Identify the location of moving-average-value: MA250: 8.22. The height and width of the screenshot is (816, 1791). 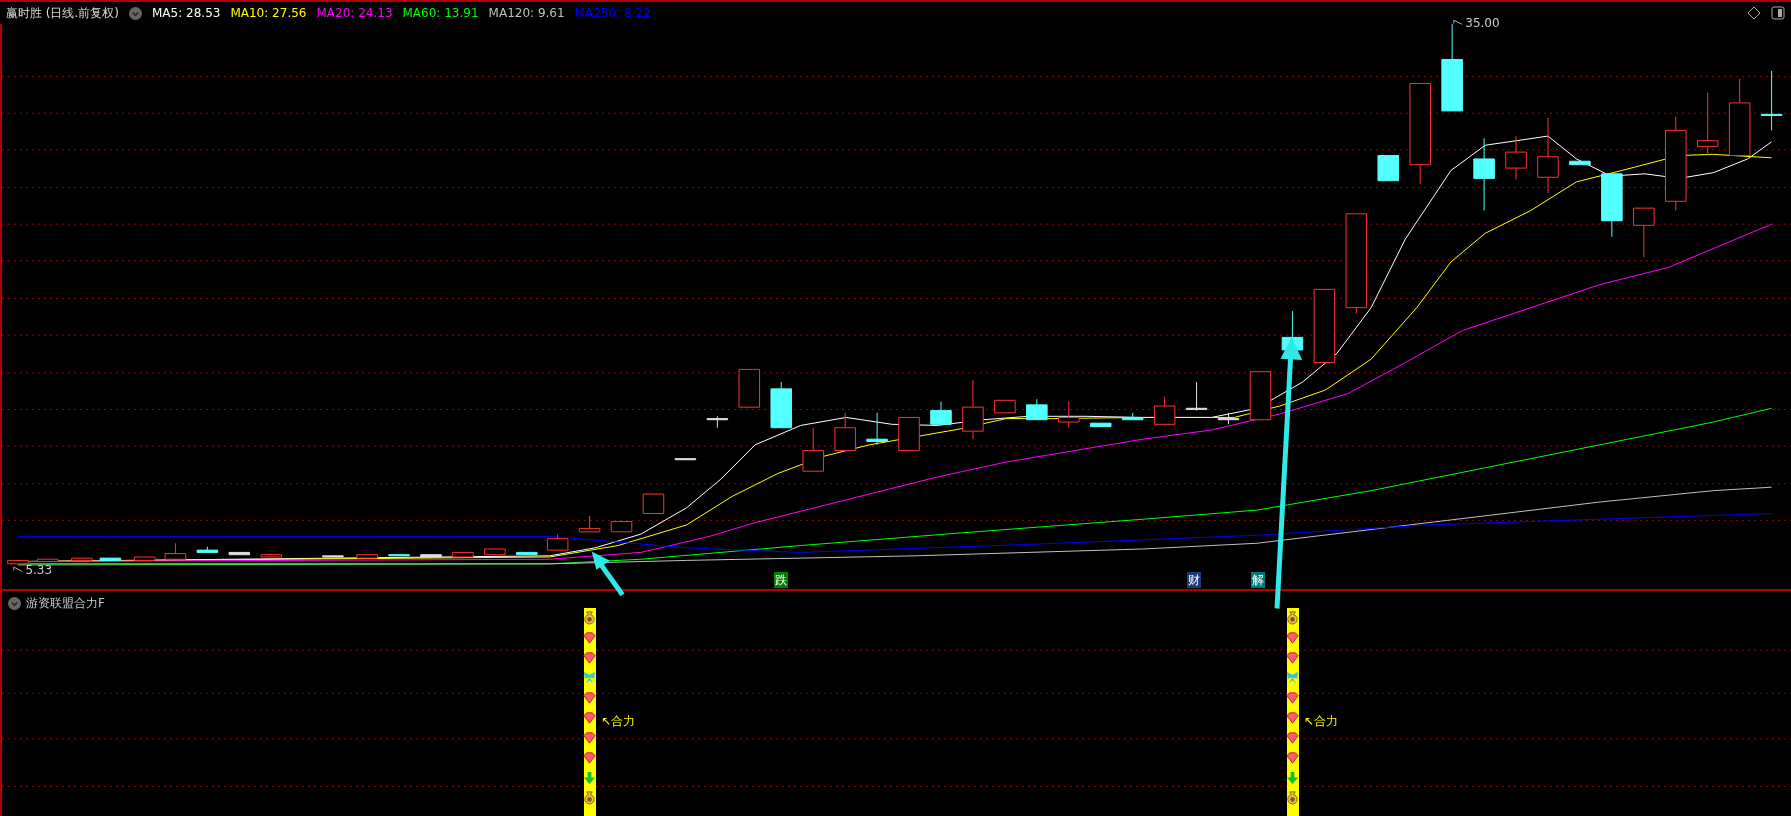
(612, 13).